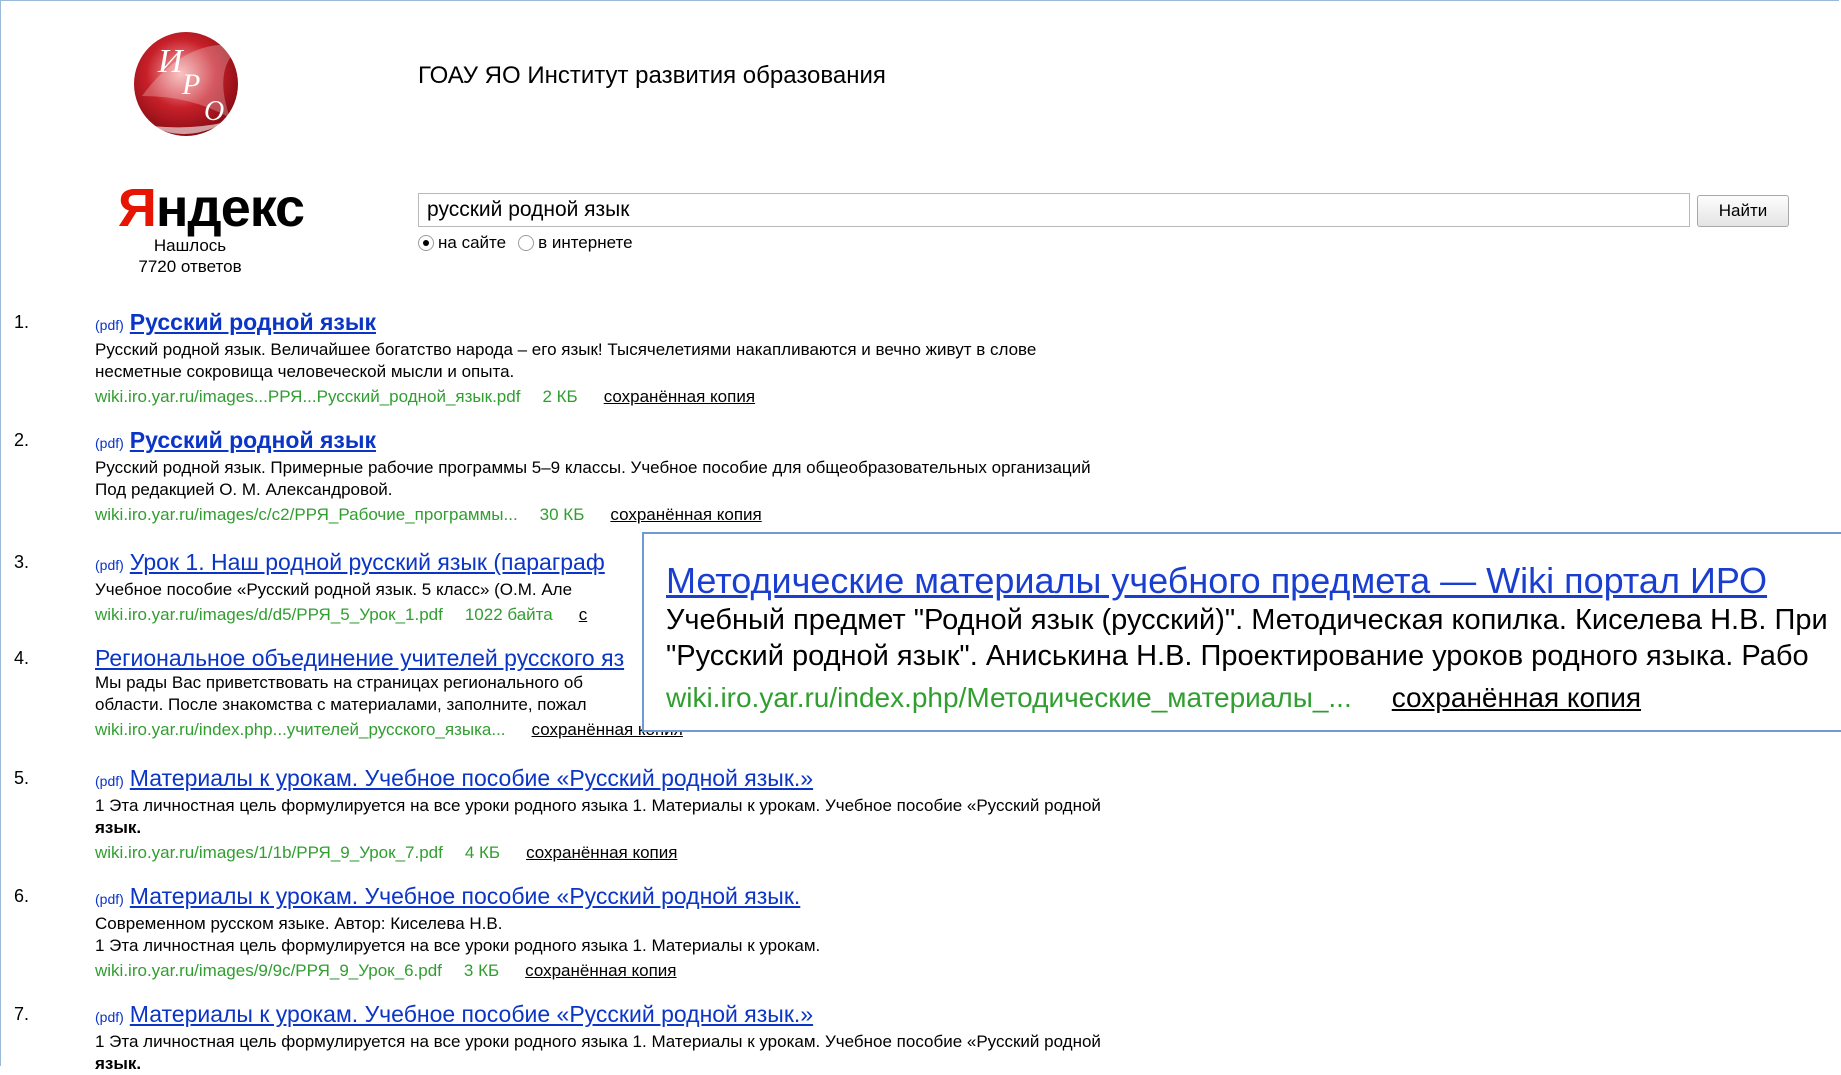 This screenshot has width=1841, height=1075. What do you see at coordinates (482, 852) in the screenshot?
I see `result-size: 4 КБ` at bounding box center [482, 852].